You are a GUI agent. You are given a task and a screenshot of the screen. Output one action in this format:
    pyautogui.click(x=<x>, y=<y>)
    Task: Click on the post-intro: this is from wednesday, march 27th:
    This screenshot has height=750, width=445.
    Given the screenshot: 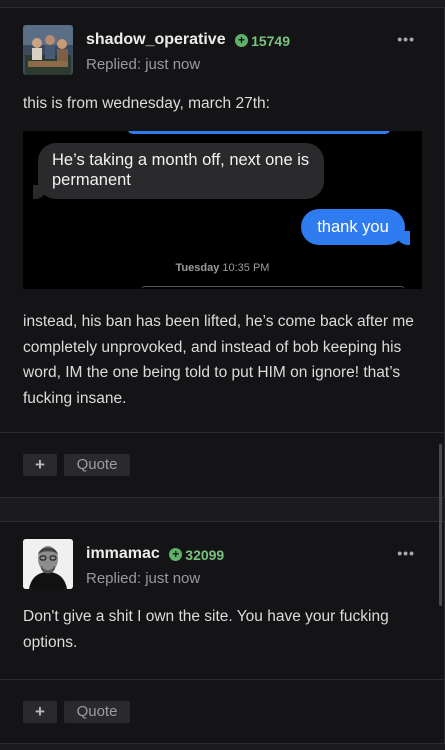 What is the action you would take?
    pyautogui.click(x=146, y=103)
    